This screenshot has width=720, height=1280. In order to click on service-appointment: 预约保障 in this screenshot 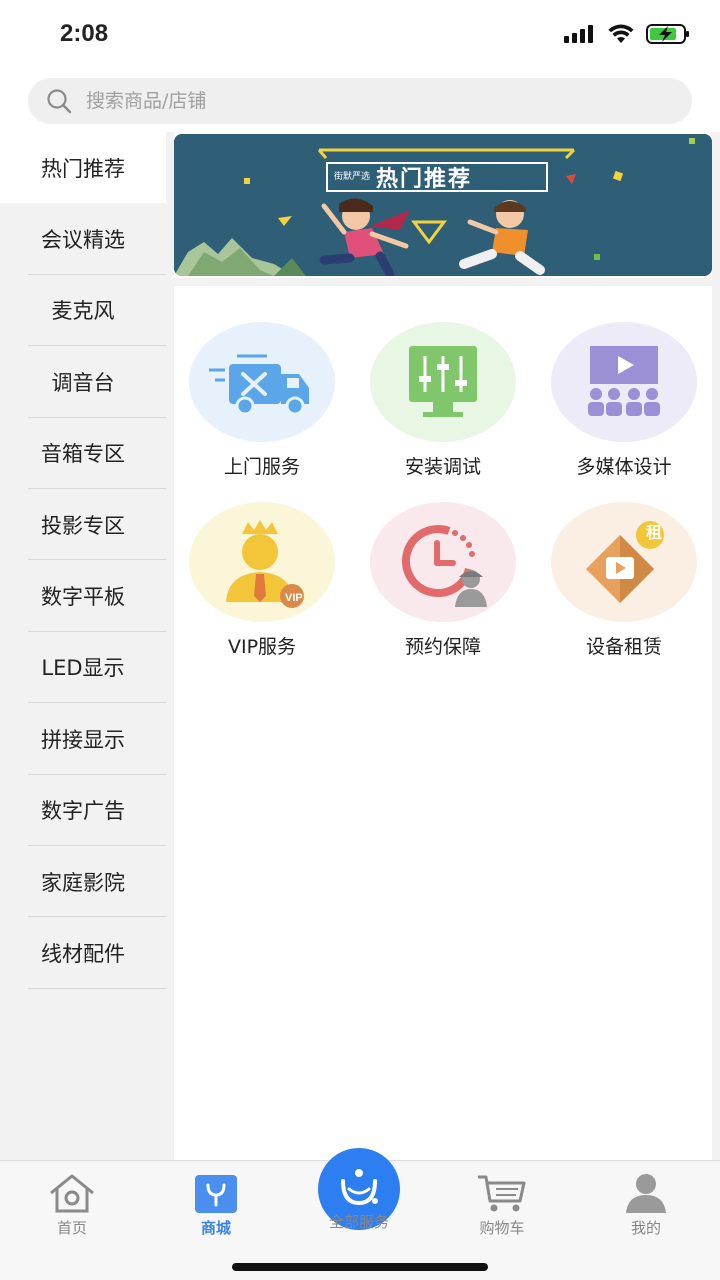, I will do `click(443, 580)`.